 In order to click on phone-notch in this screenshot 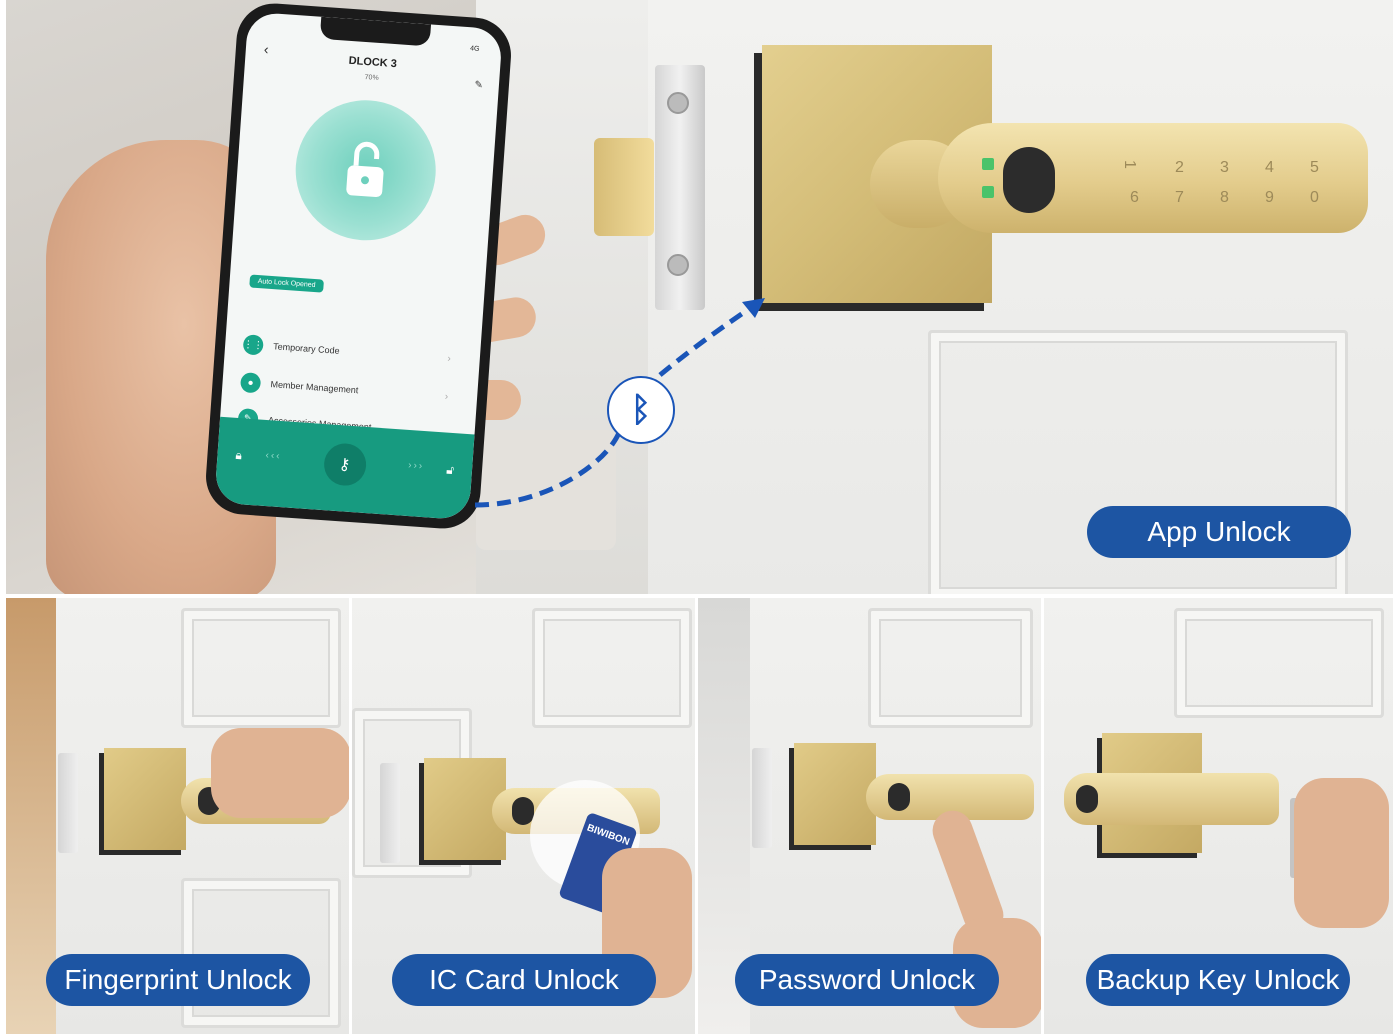, I will do `click(375, 31)`.